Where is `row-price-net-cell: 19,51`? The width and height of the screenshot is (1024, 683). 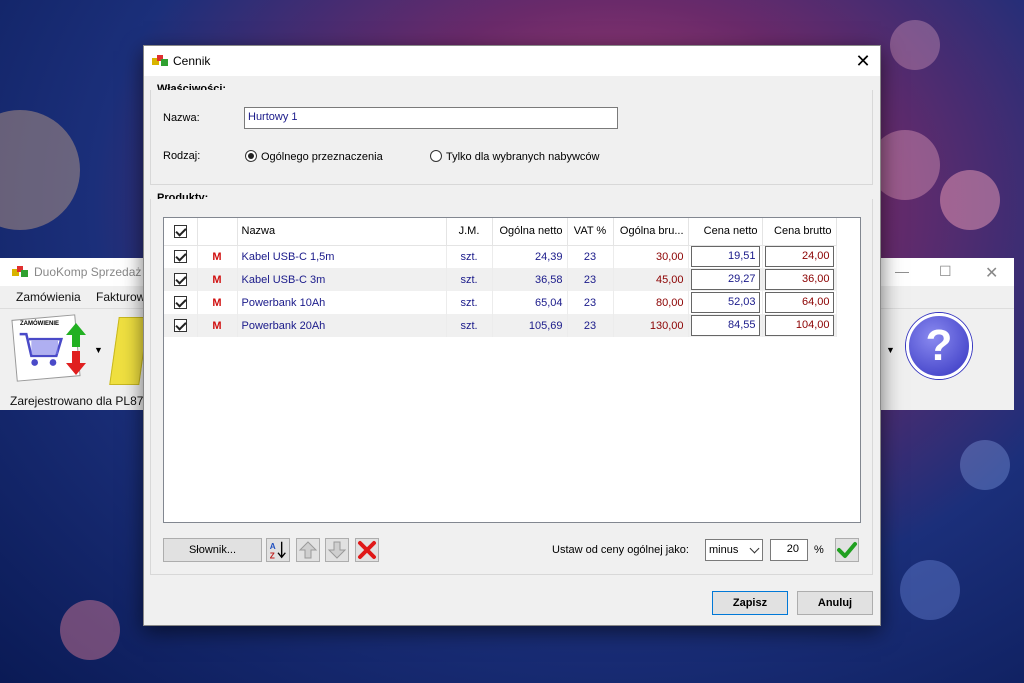 row-price-net-cell: 19,51 is located at coordinates (725, 256).